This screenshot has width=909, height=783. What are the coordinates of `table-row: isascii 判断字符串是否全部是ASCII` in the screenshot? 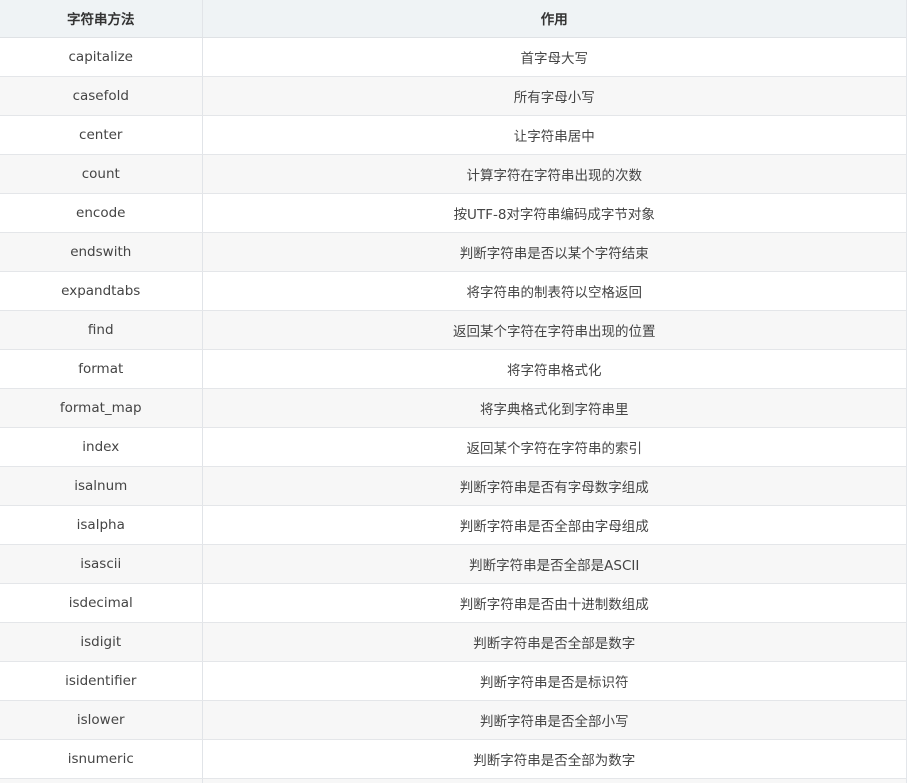 It's located at (453, 564).